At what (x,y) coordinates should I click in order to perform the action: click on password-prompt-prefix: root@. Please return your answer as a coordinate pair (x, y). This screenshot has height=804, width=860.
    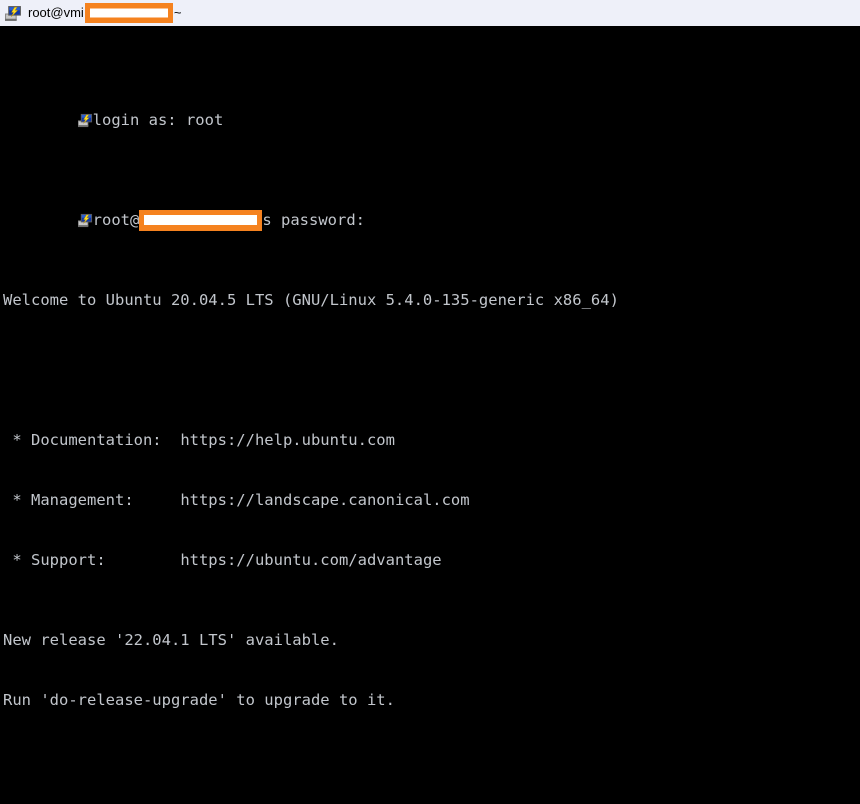
    Looking at the image, I should click on (116, 220).